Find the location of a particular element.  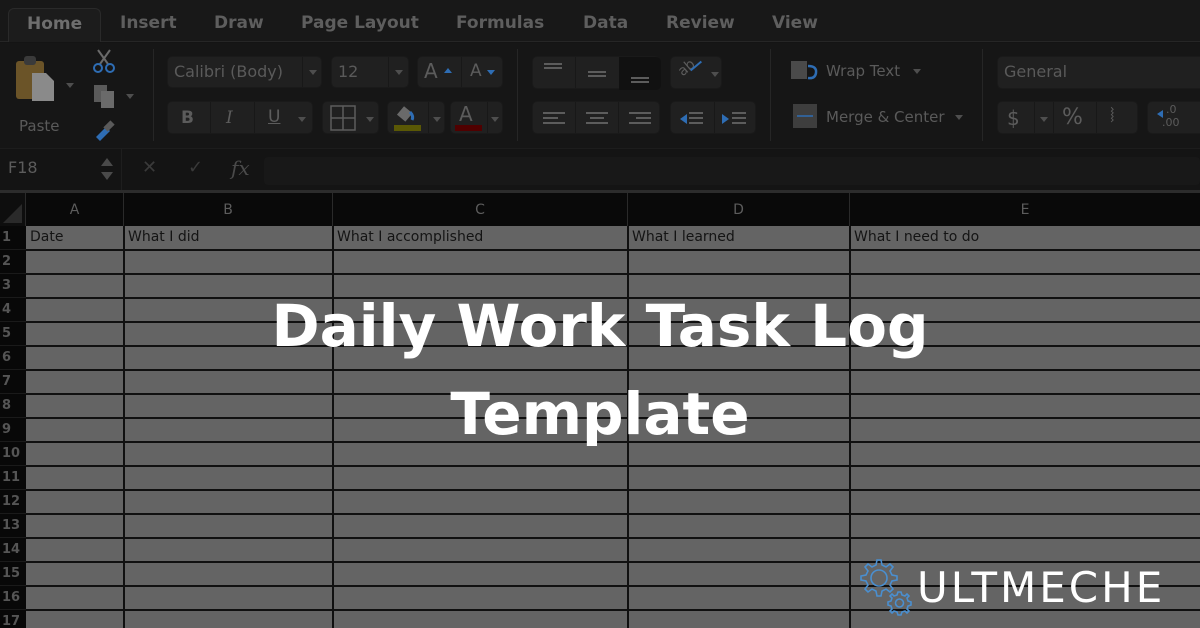

row-header: 12 is located at coordinates (13, 502).